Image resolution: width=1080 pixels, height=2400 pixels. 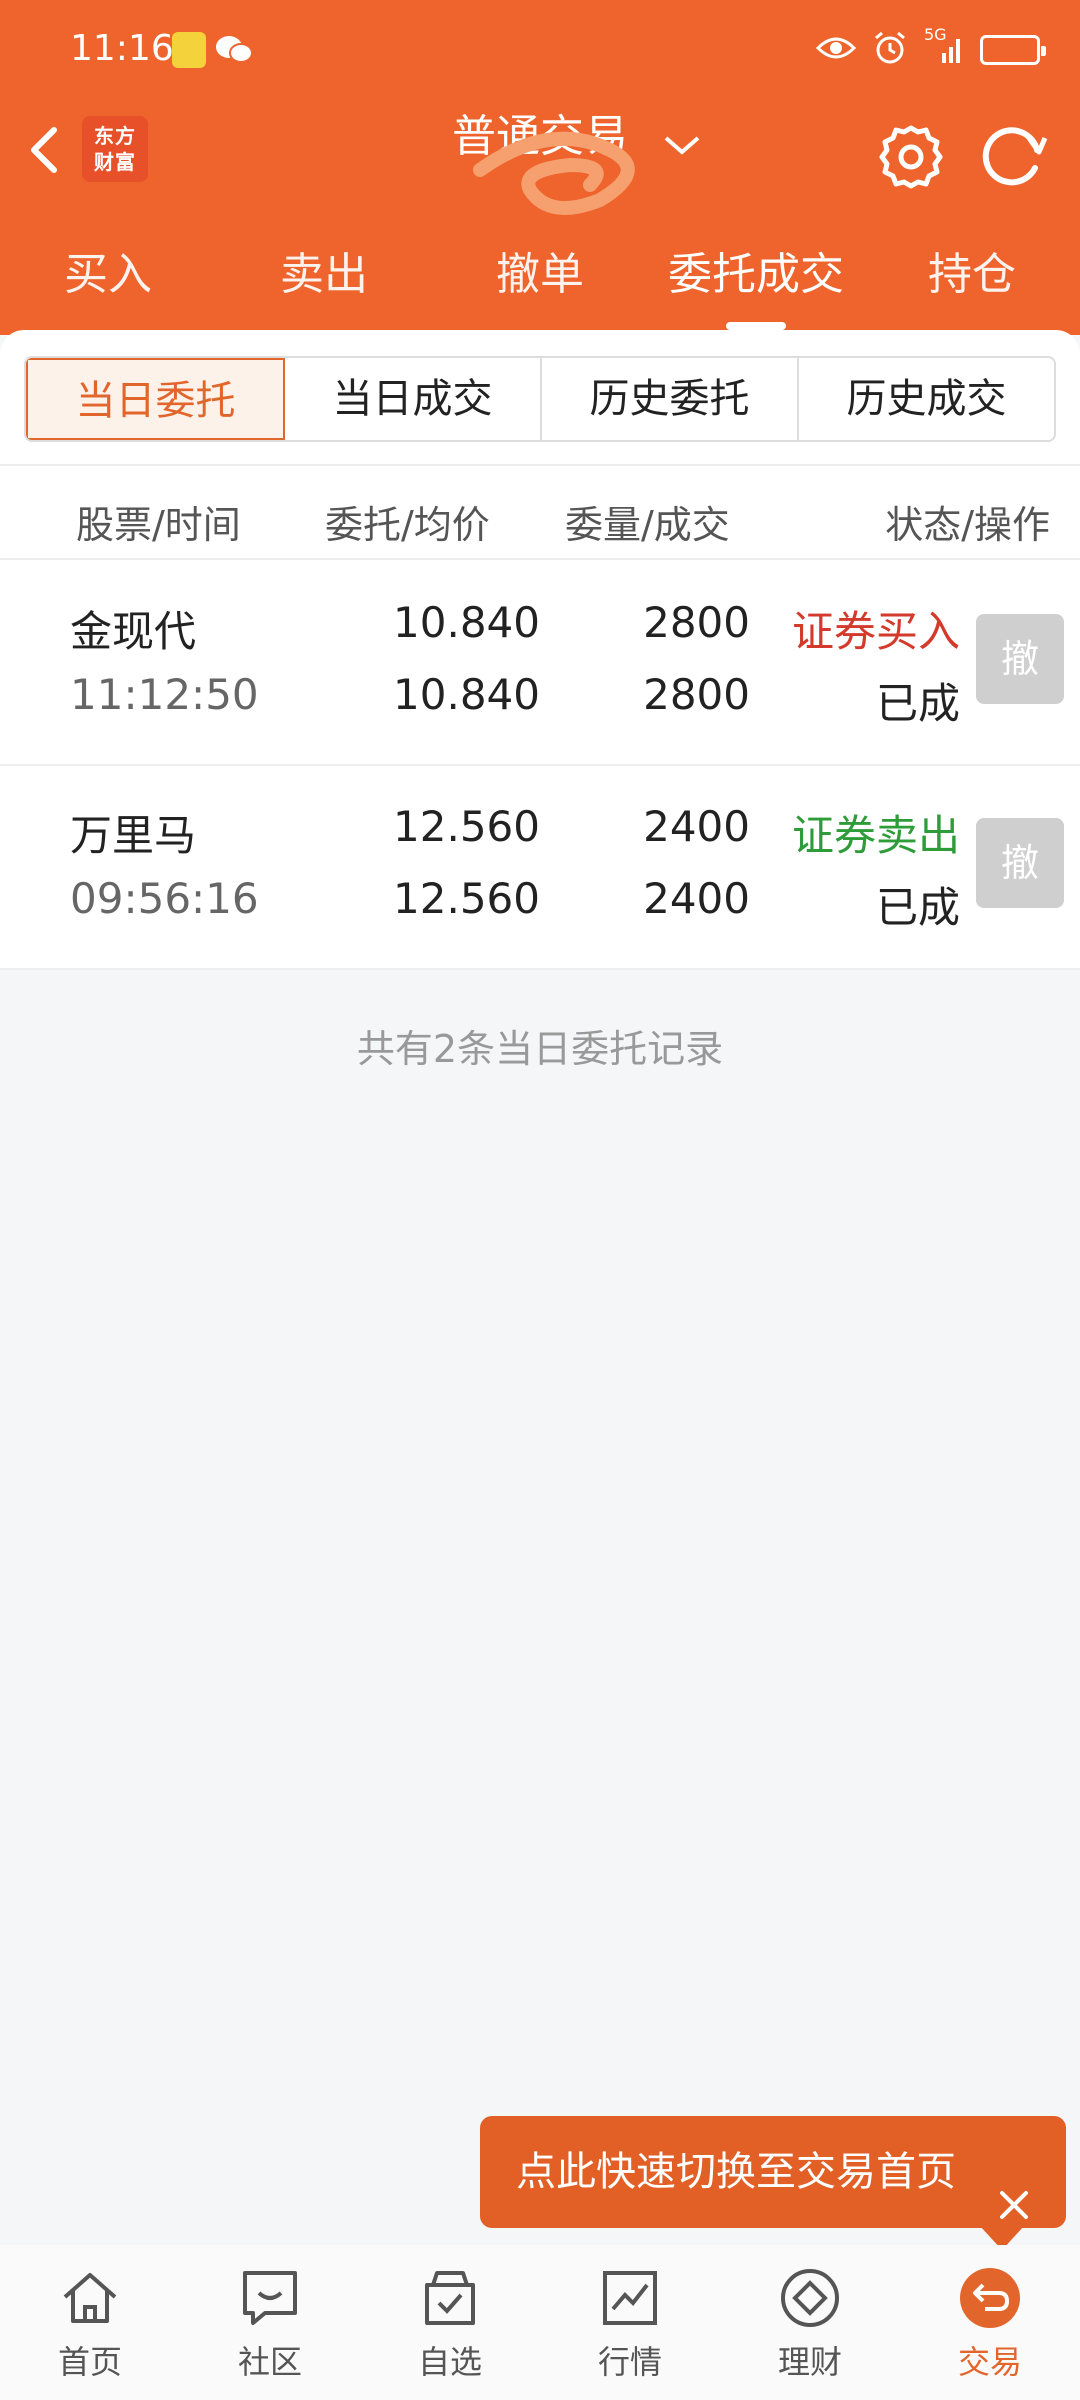 What do you see at coordinates (926, 399) in the screenshot?
I see `segment-history-trades: 历史成交` at bounding box center [926, 399].